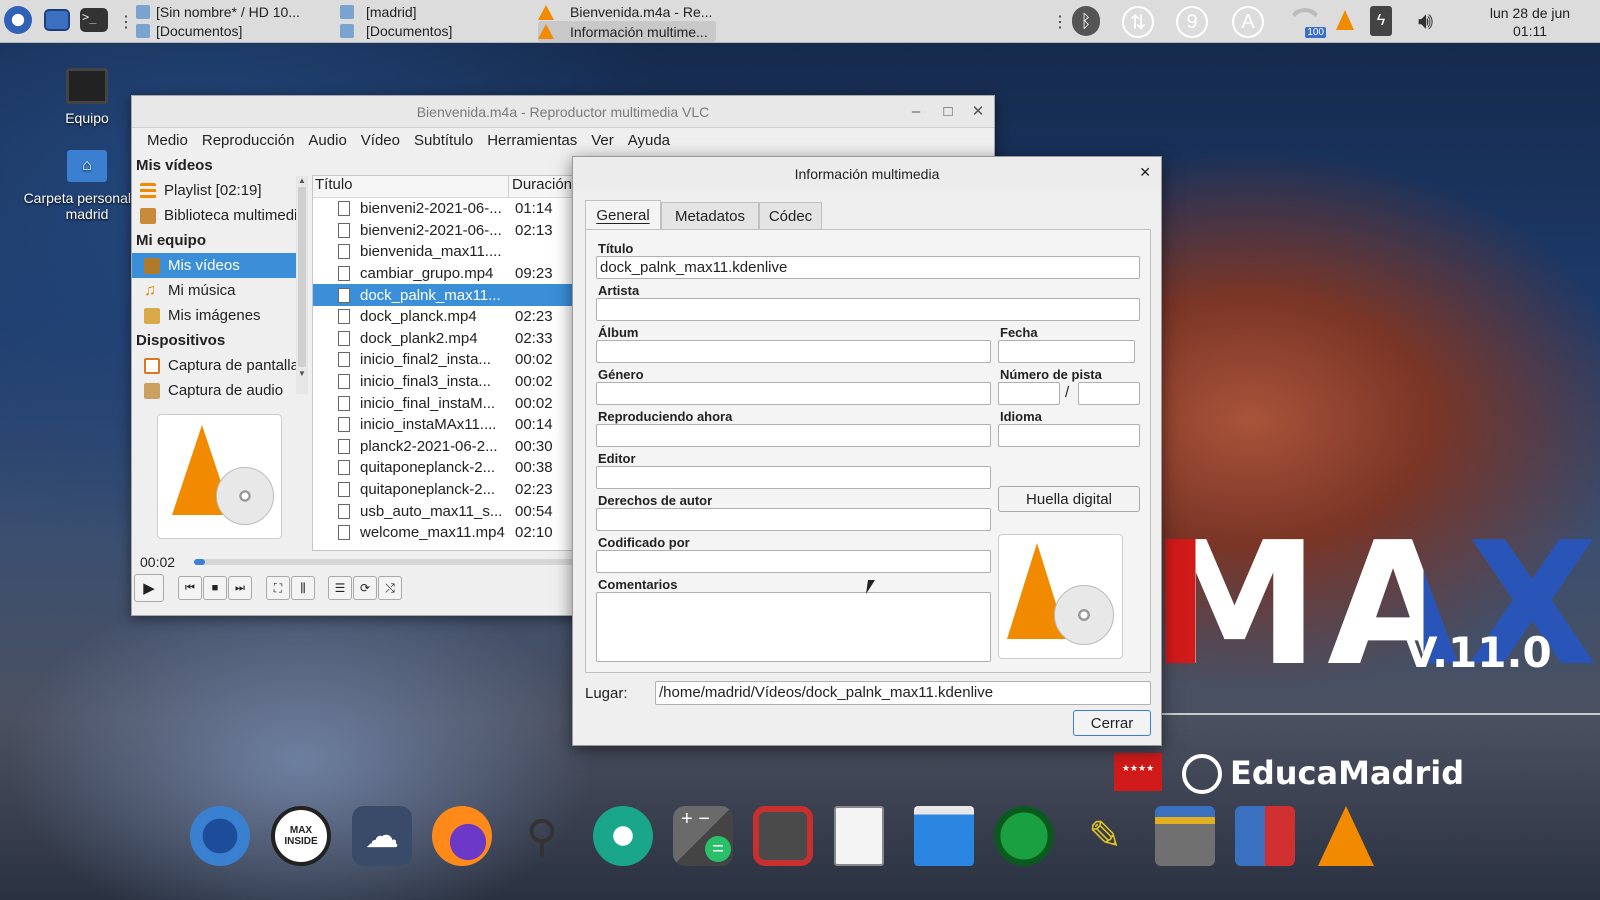  I want to click on max-launcher-icon, so click(220, 836).